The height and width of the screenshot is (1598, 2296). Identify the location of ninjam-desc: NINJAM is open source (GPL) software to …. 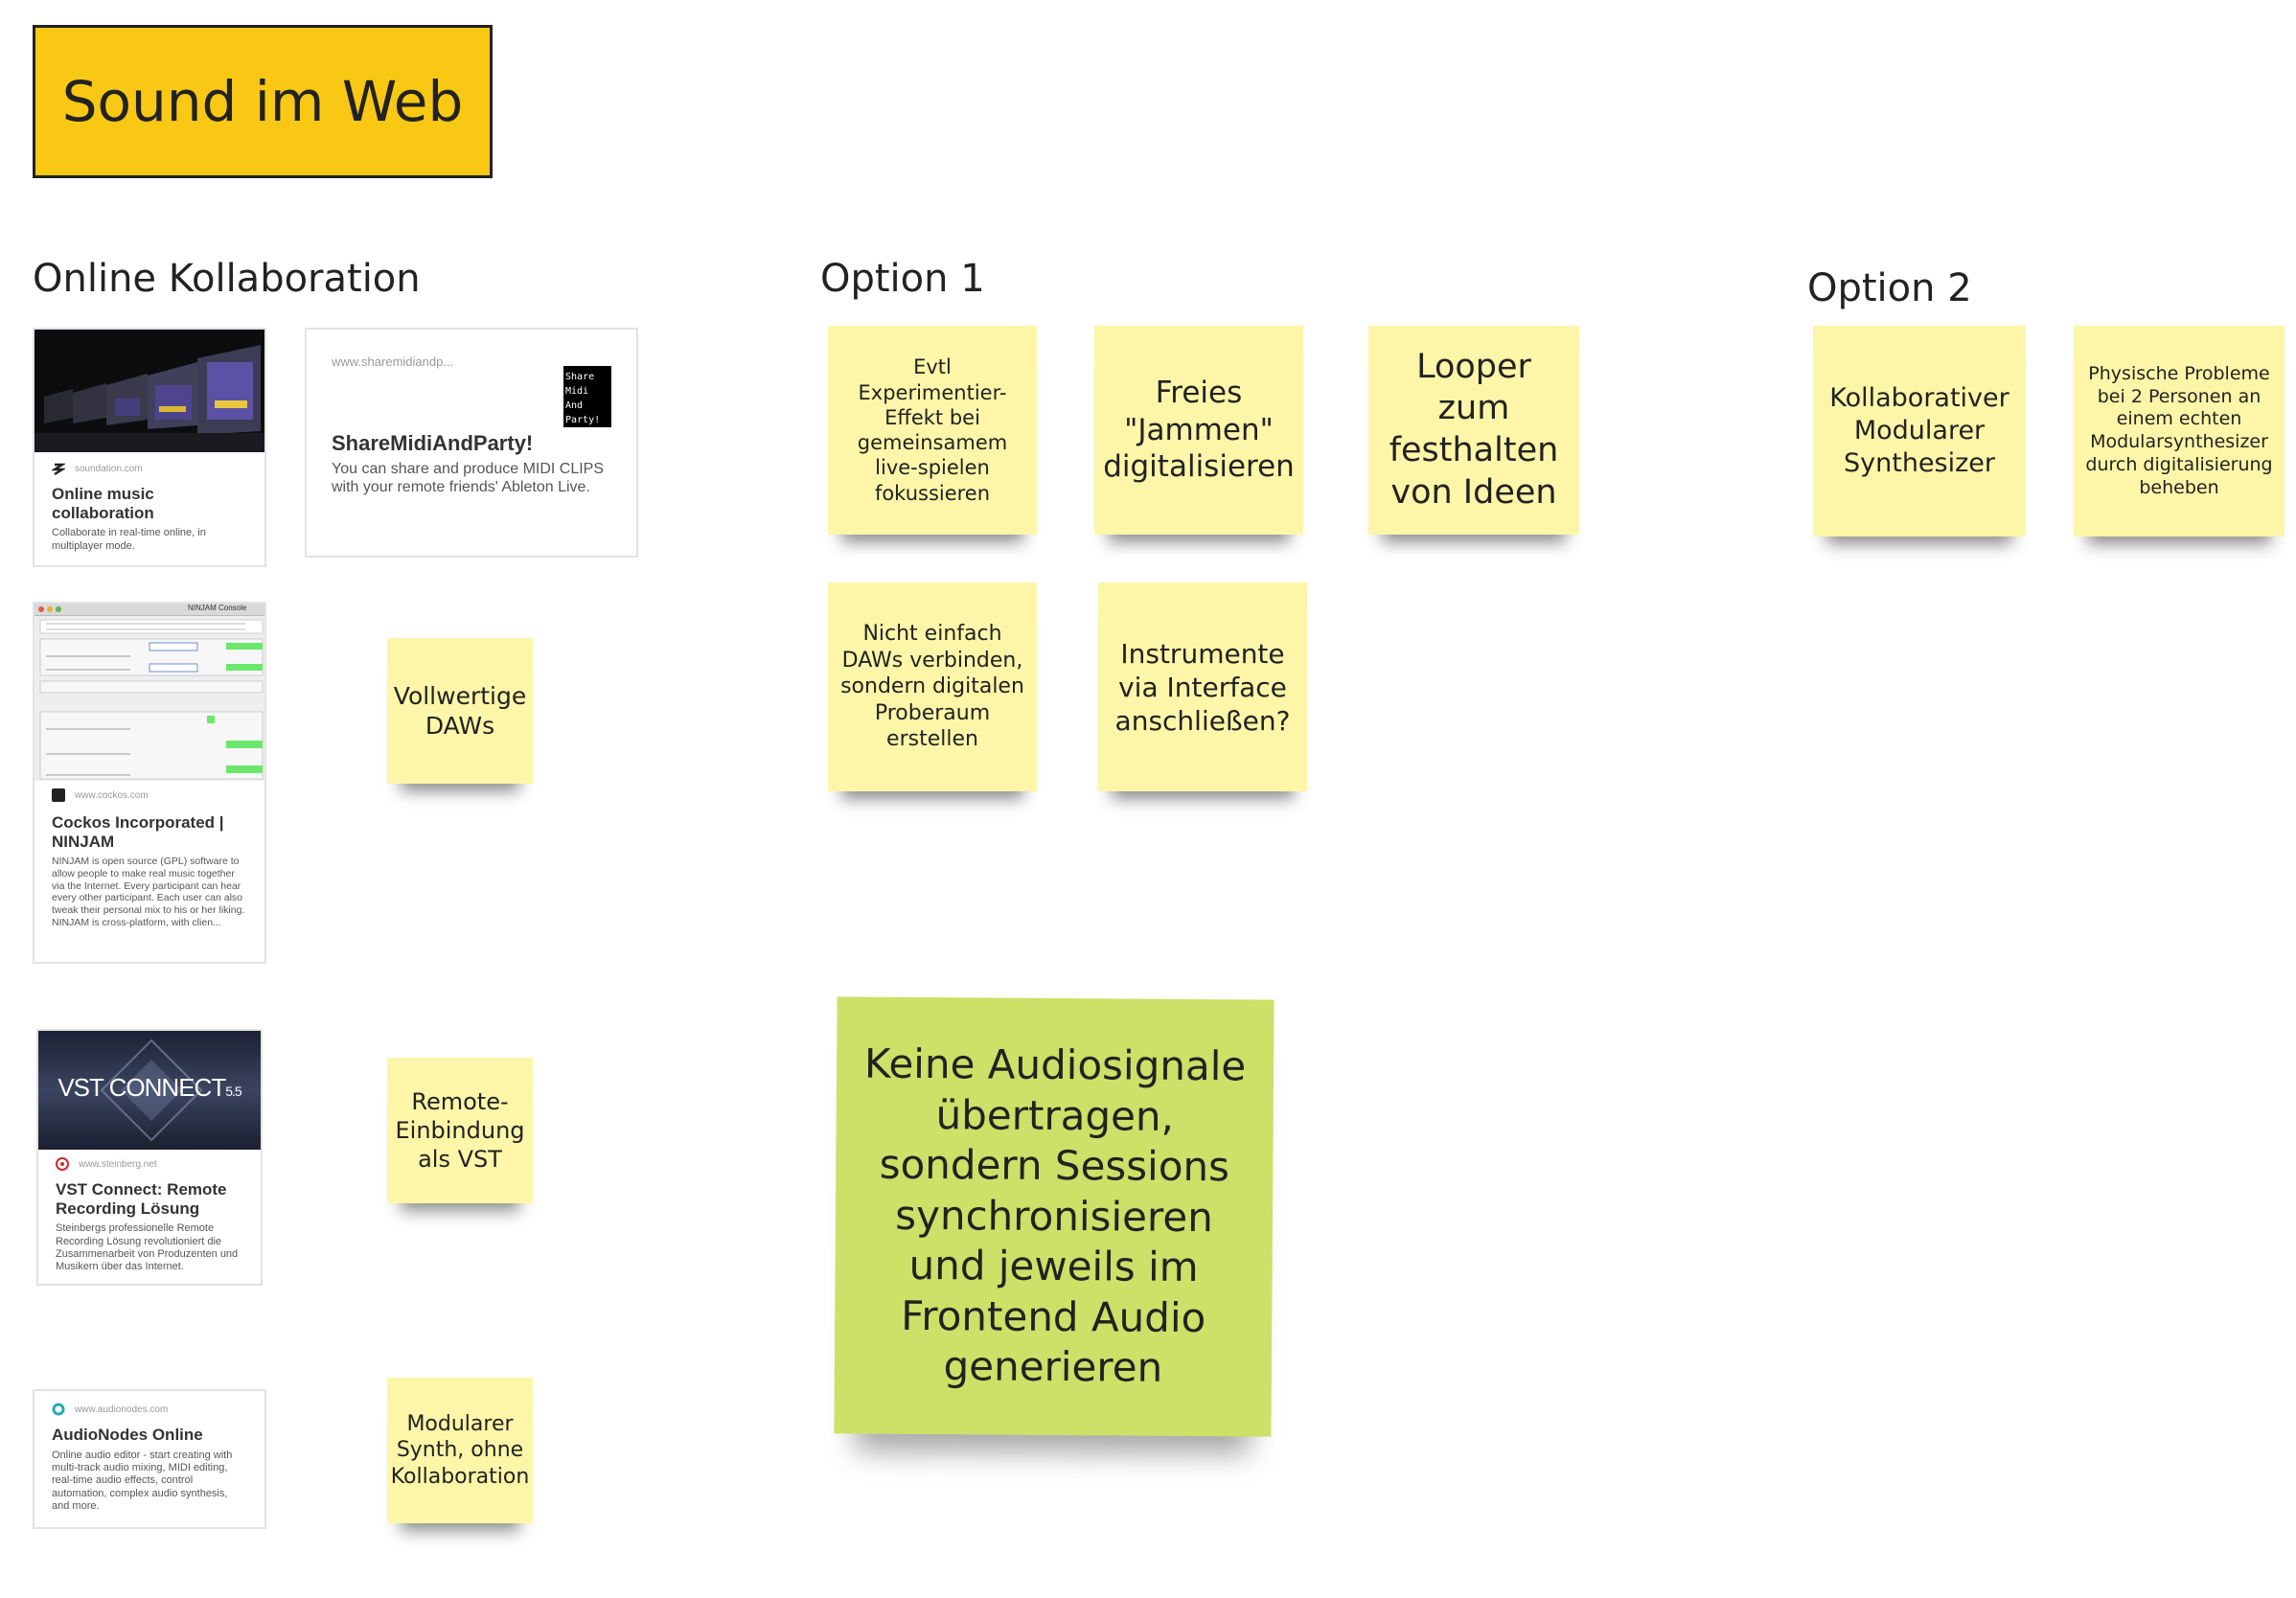
(148, 893).